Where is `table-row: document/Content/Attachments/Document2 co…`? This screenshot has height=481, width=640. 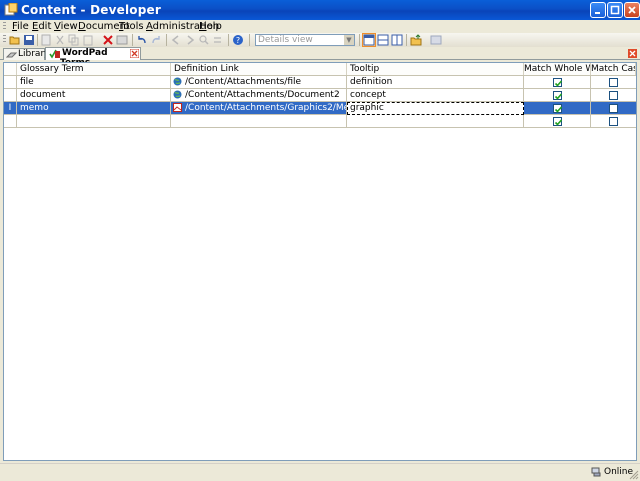
table-row: document/Content/Attachments/Document2 co… is located at coordinates (320, 95).